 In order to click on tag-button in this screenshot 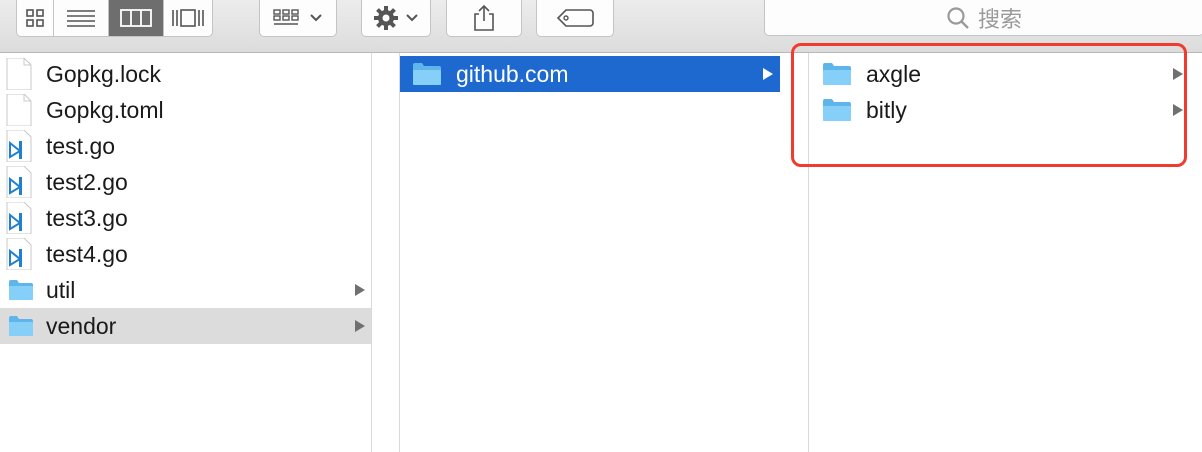, I will do `click(575, 18)`.